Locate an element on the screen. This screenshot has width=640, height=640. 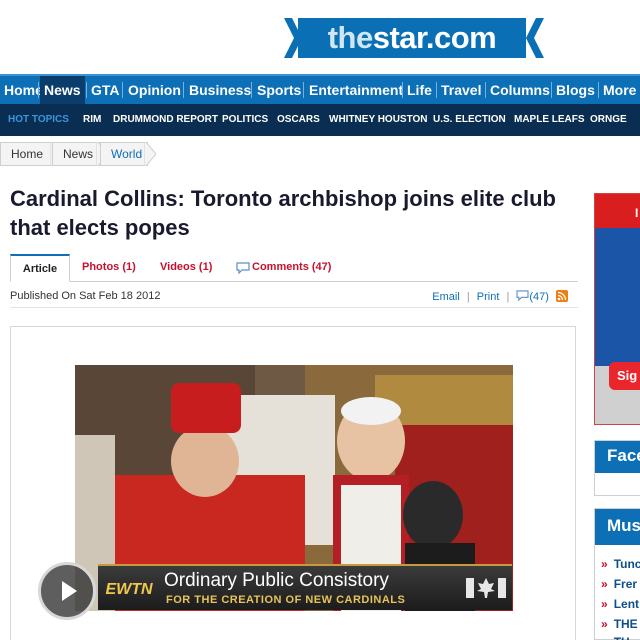
tab-comments: Comments (47) is located at coordinates (291, 268).